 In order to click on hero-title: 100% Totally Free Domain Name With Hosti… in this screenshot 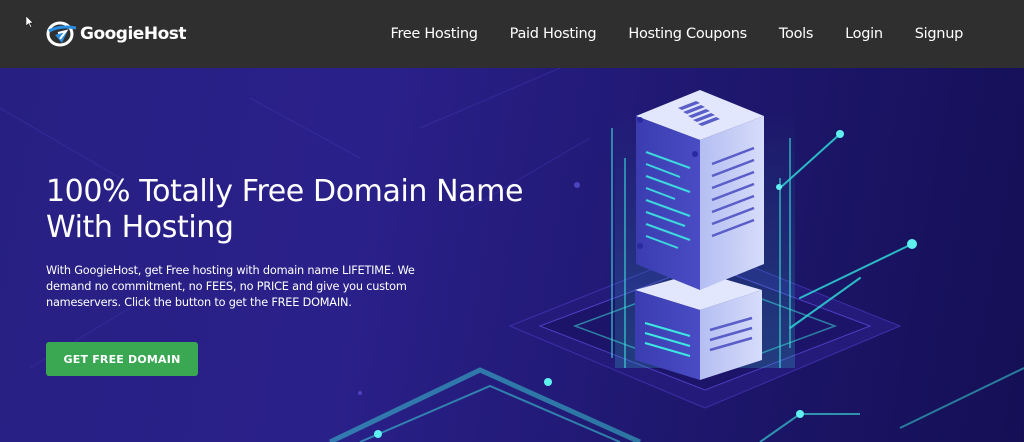, I will do `click(285, 209)`.